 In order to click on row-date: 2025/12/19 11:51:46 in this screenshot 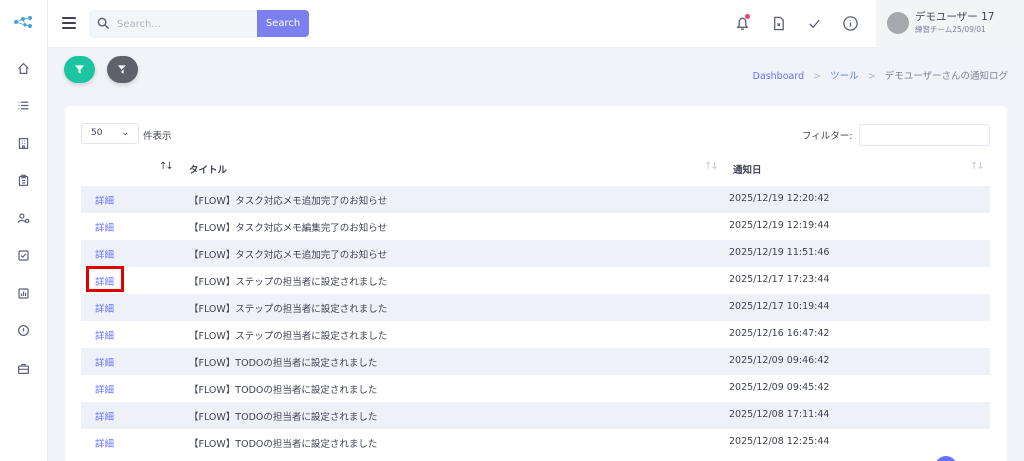, I will do `click(779, 252)`.